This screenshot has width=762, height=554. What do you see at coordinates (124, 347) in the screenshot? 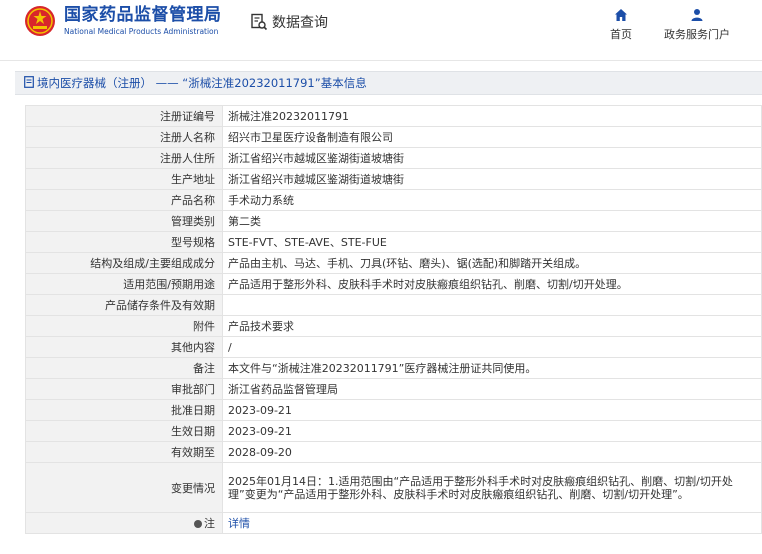
I see `field-label: 其他内容` at bounding box center [124, 347].